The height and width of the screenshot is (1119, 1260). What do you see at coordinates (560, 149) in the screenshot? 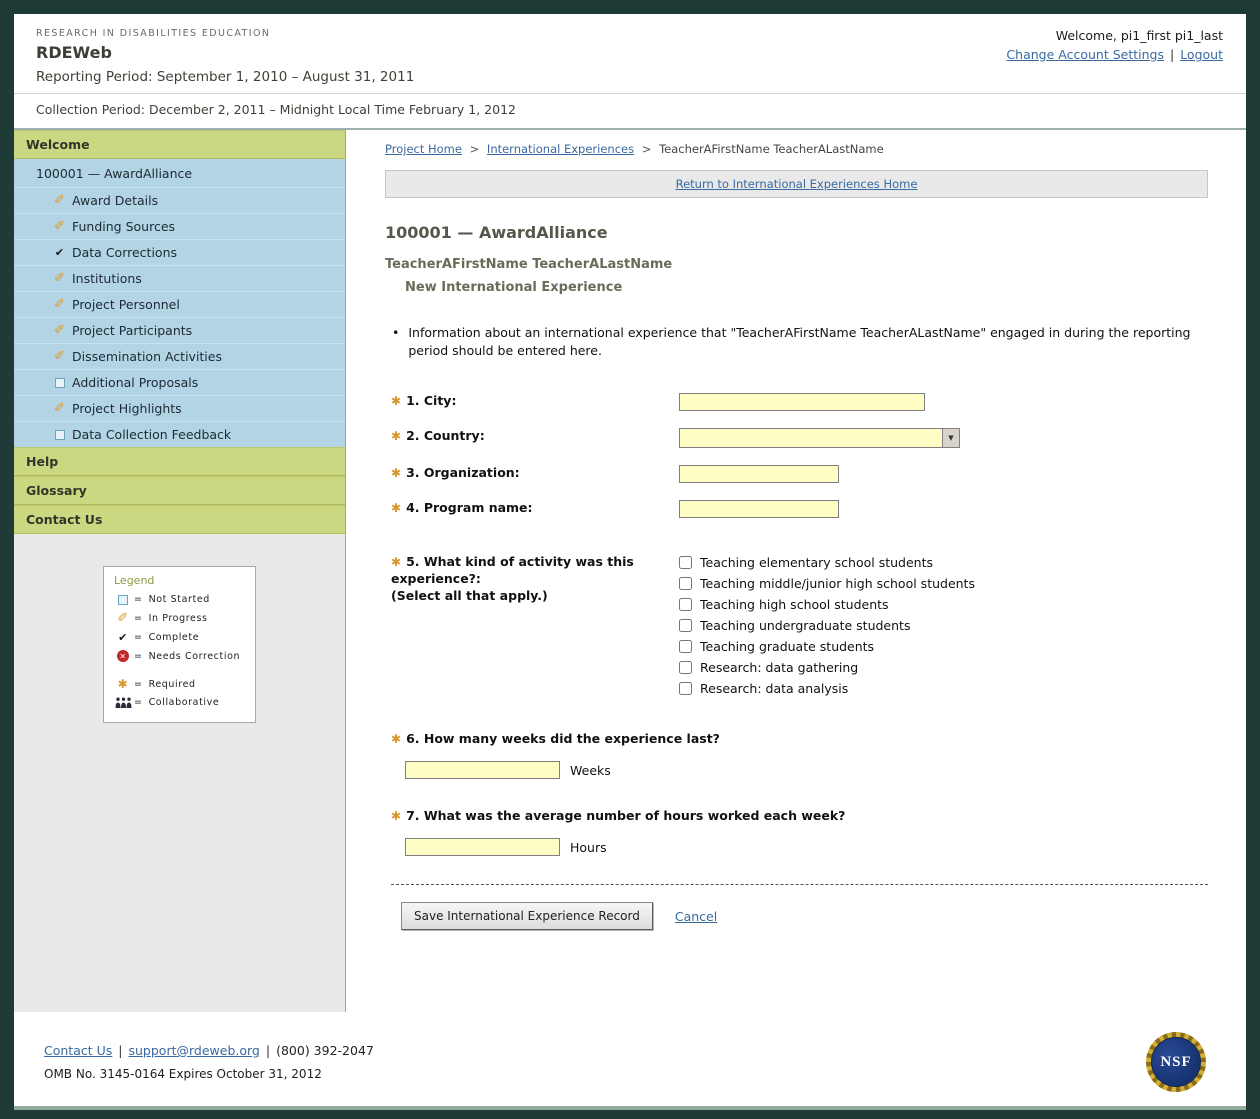
I see `breadcrumb-international-experiences-link: International Experiences` at bounding box center [560, 149].